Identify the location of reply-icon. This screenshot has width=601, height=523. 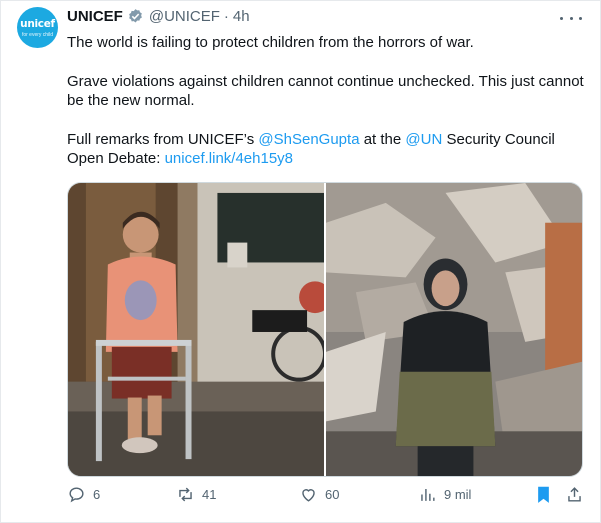
(76, 495).